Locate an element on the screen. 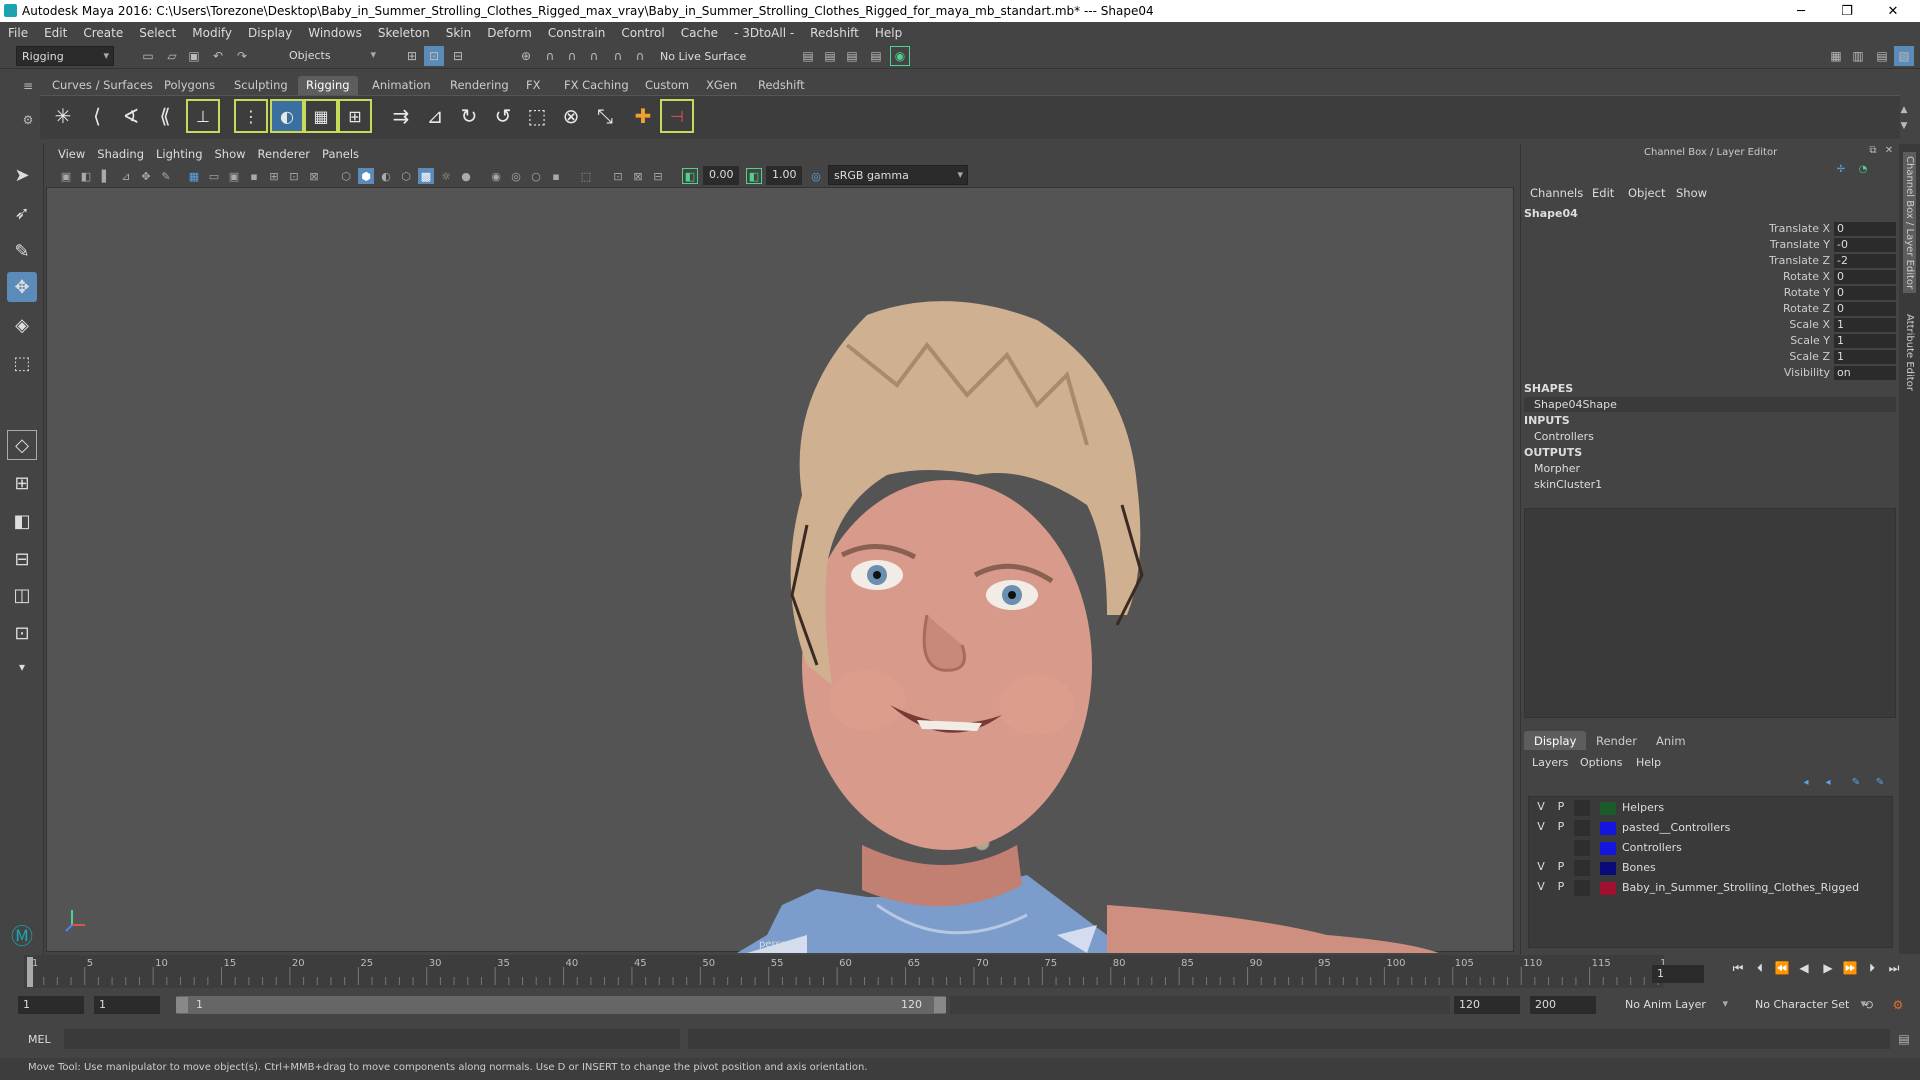  layer-row: V P pasted__Controllers is located at coordinates (1711, 829).